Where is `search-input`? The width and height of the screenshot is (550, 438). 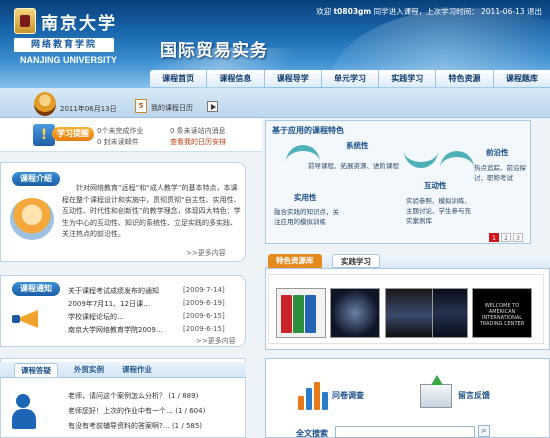
search-input is located at coordinates (405, 432).